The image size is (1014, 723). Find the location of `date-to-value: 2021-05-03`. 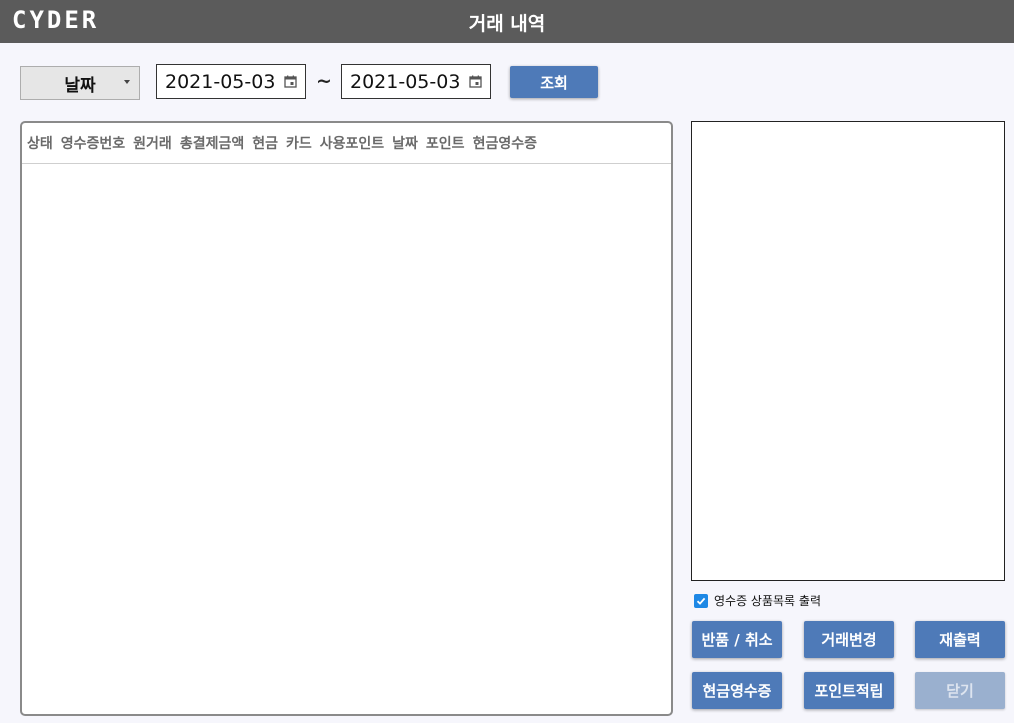

date-to-value: 2021-05-03 is located at coordinates (405, 81).